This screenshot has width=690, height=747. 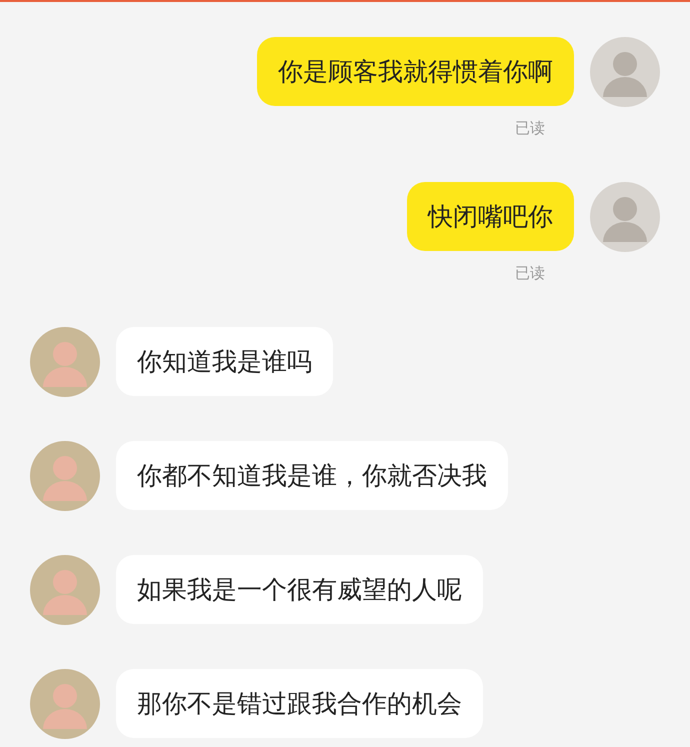 What do you see at coordinates (299, 589) in the screenshot?
I see `message-bubble: 如果我是一个很有威望的人呢` at bounding box center [299, 589].